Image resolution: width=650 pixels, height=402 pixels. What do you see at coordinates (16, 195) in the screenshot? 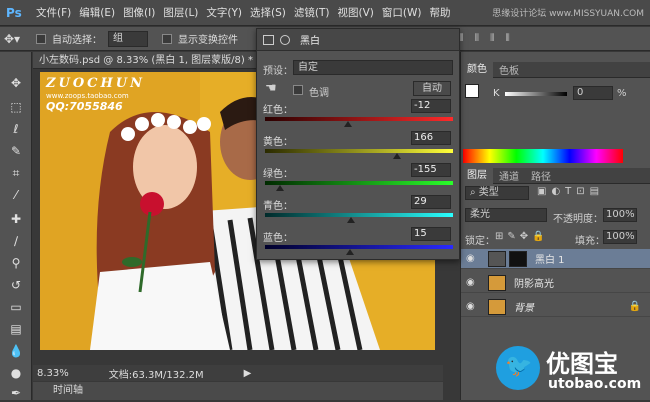
I see `eyedropper-icon: ⁄` at bounding box center [16, 195].